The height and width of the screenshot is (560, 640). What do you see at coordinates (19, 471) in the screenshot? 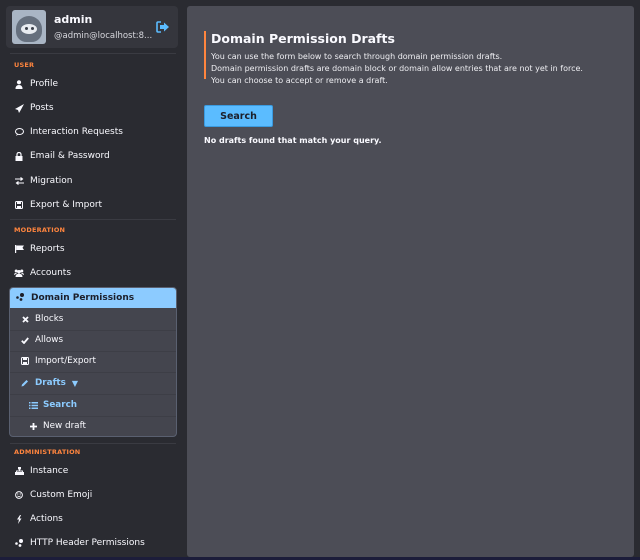
I see `sitemap-icon` at bounding box center [19, 471].